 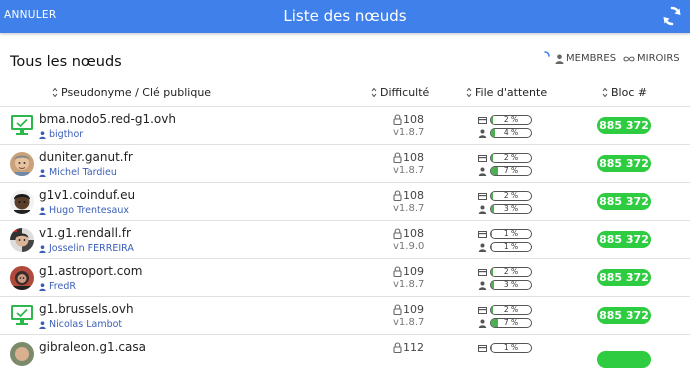 What do you see at coordinates (57, 286) in the screenshot?
I see `node-uid: FredR` at bounding box center [57, 286].